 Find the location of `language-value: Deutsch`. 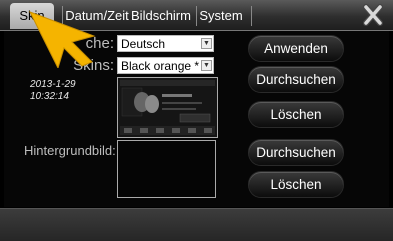

language-value: Deutsch is located at coordinates (143, 44).